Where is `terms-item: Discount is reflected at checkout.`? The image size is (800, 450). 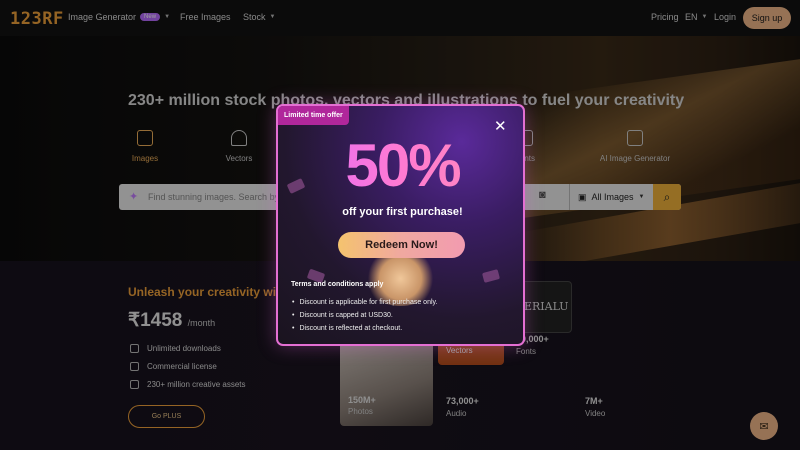
terms-item: Discount is reflected at checkout. is located at coordinates (364, 328).